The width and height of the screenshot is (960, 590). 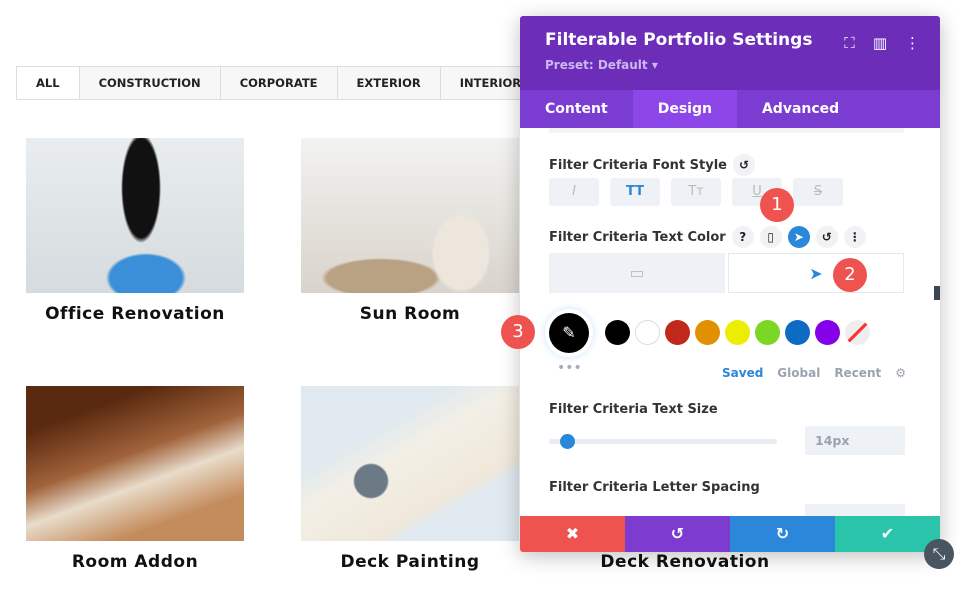 What do you see at coordinates (135, 562) in the screenshot?
I see `portfolio-title: Room Addon` at bounding box center [135, 562].